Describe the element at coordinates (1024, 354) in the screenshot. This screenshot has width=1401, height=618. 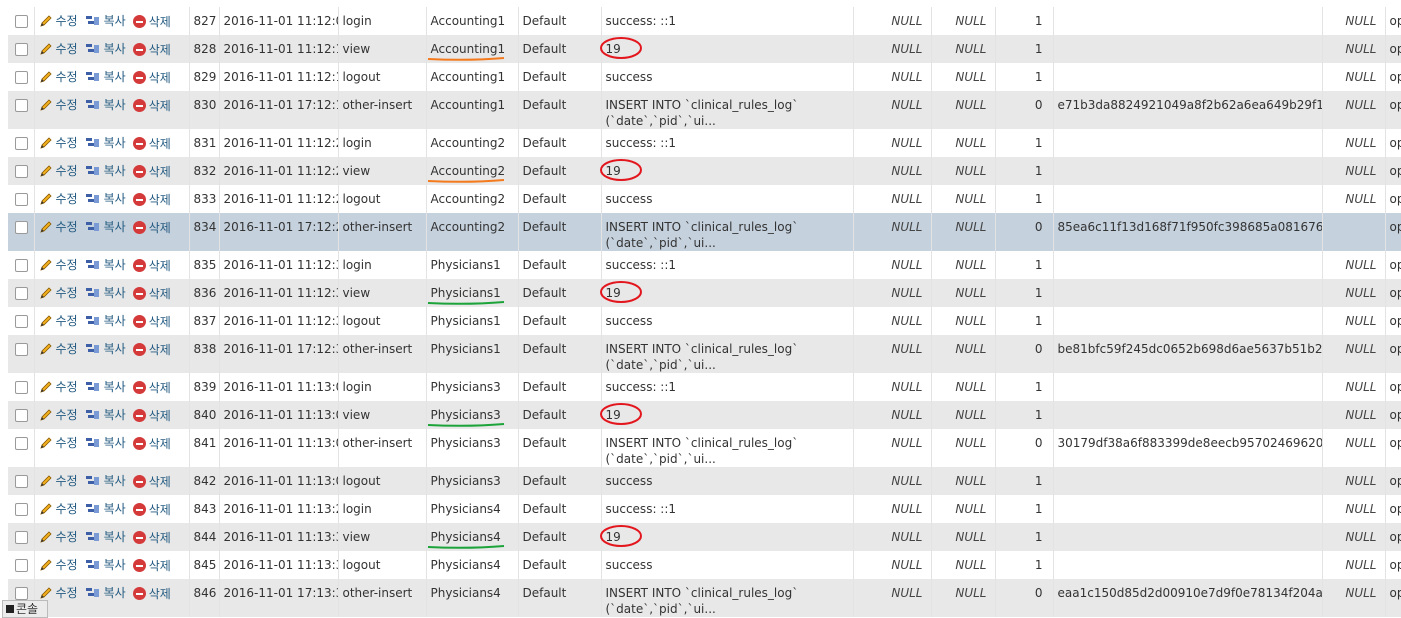
I see `crt-user-cell: 0` at that location.